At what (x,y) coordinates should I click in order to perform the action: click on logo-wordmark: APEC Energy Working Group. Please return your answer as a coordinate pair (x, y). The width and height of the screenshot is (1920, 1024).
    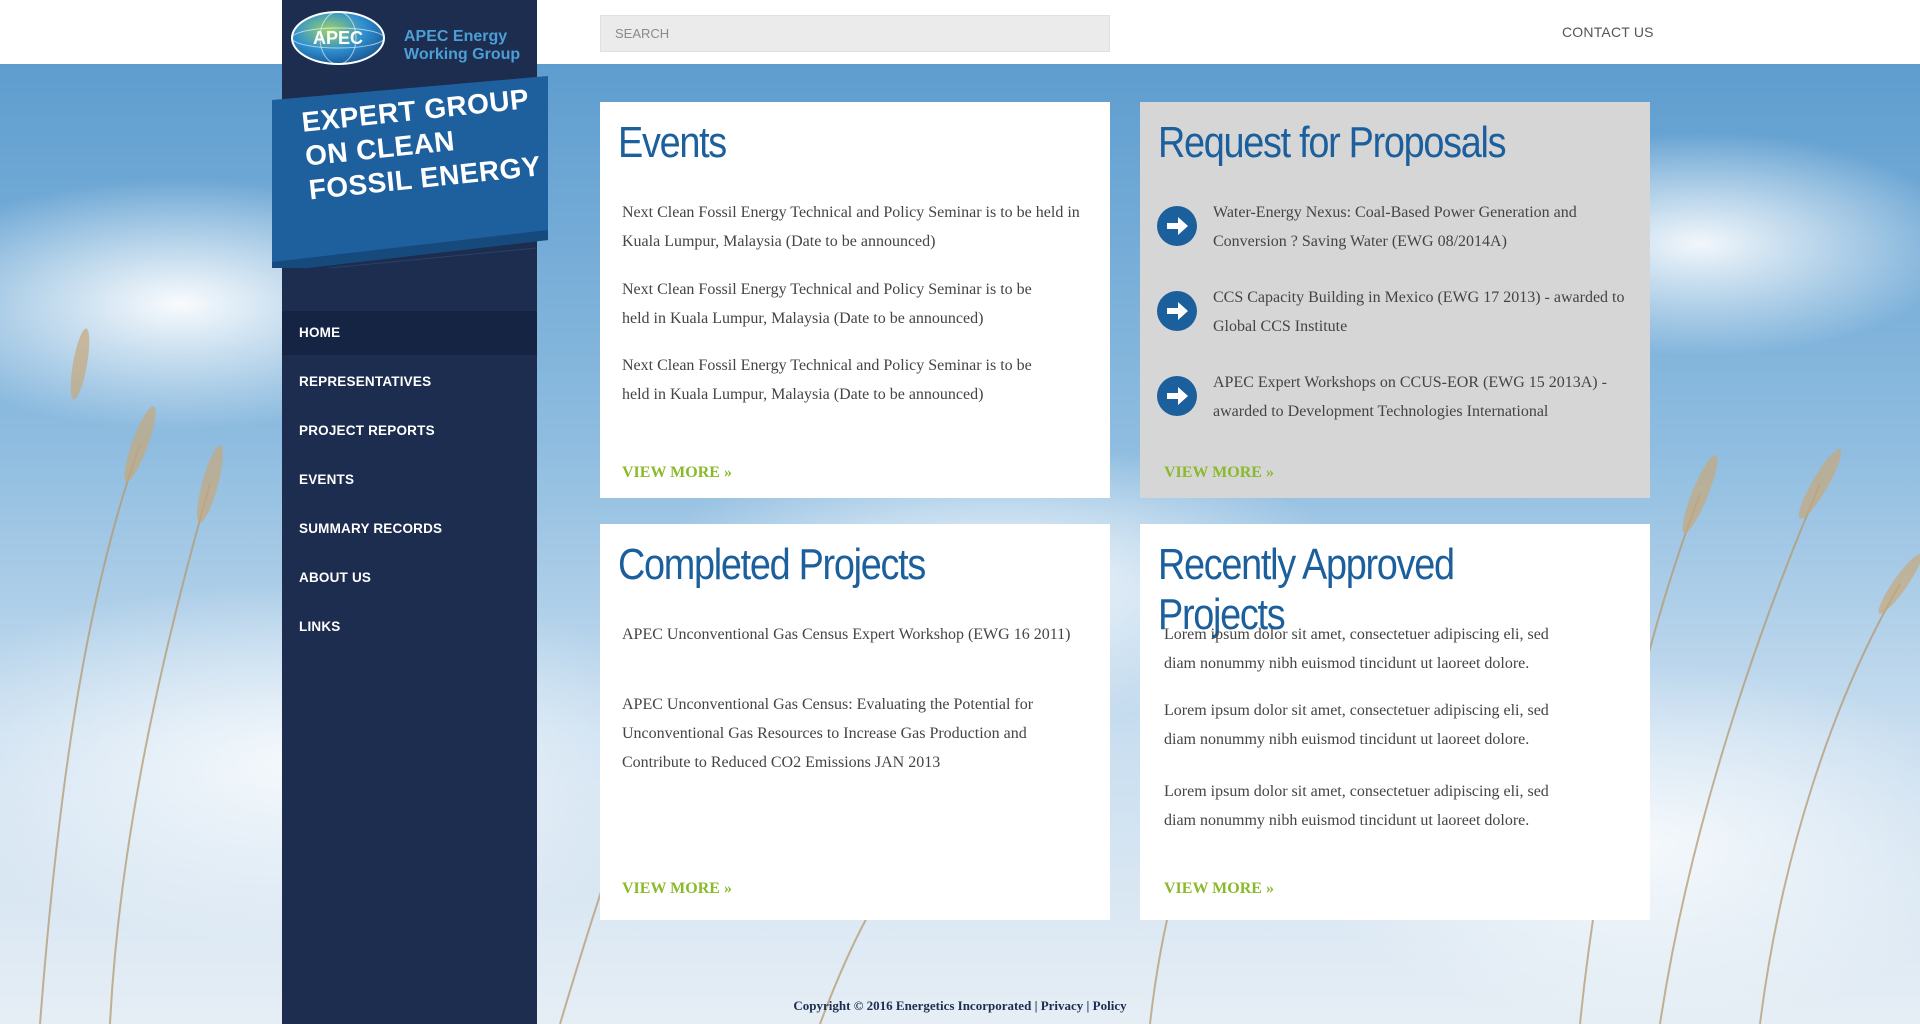
    Looking at the image, I should click on (462, 46).